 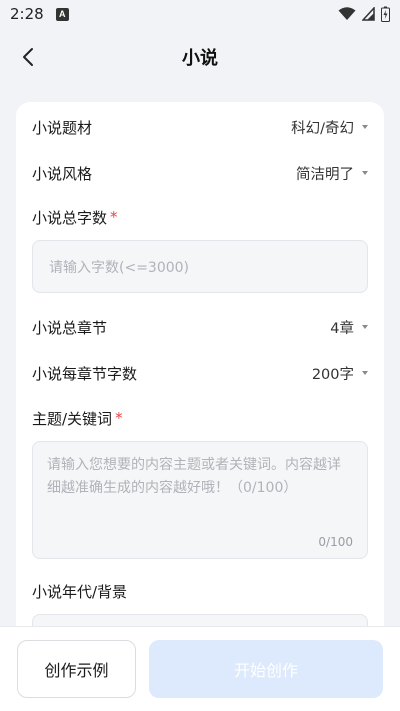 I want to click on era-label: 小说年代/背景, so click(x=79, y=591).